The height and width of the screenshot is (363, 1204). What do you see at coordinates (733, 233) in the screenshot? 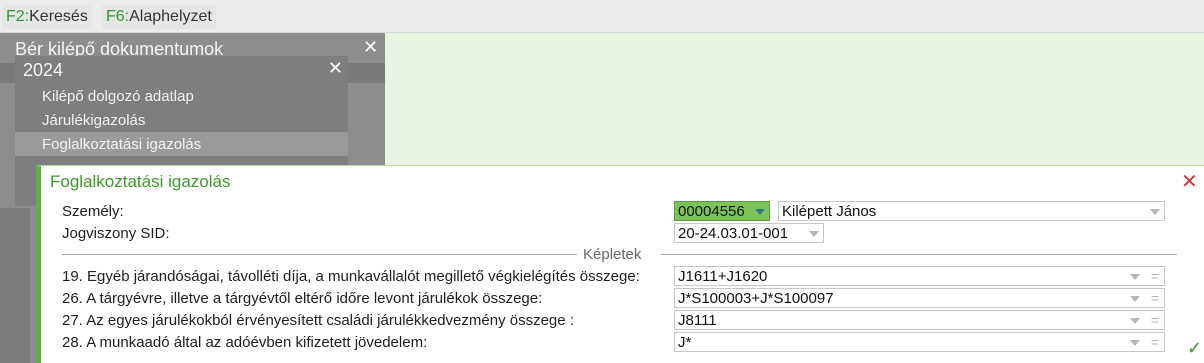
I see `legal-relation-value: 20-24.03.01-001` at bounding box center [733, 233].